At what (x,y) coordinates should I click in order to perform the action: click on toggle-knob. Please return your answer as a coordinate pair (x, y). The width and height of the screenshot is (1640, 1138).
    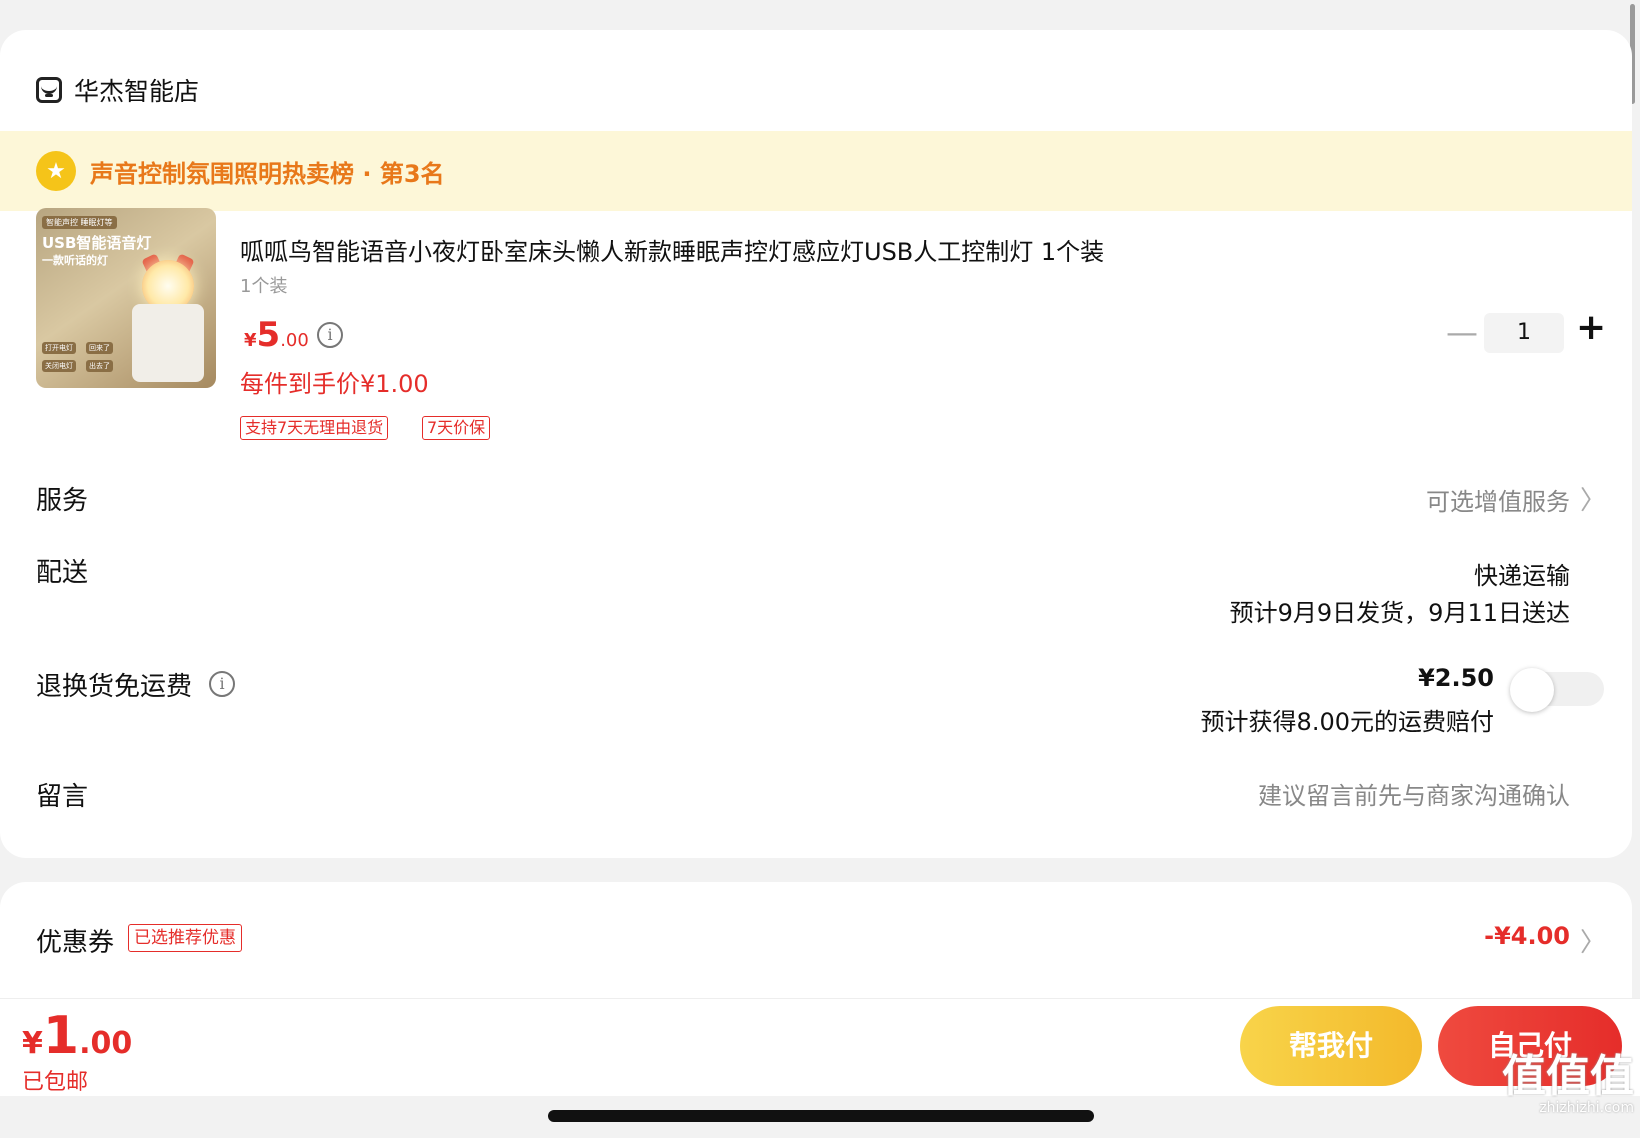
    Looking at the image, I should click on (1532, 690).